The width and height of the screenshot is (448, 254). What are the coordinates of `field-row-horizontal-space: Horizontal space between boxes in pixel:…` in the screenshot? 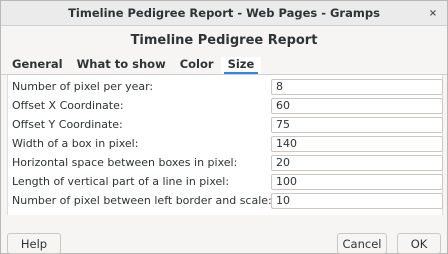 It's located at (227, 162).